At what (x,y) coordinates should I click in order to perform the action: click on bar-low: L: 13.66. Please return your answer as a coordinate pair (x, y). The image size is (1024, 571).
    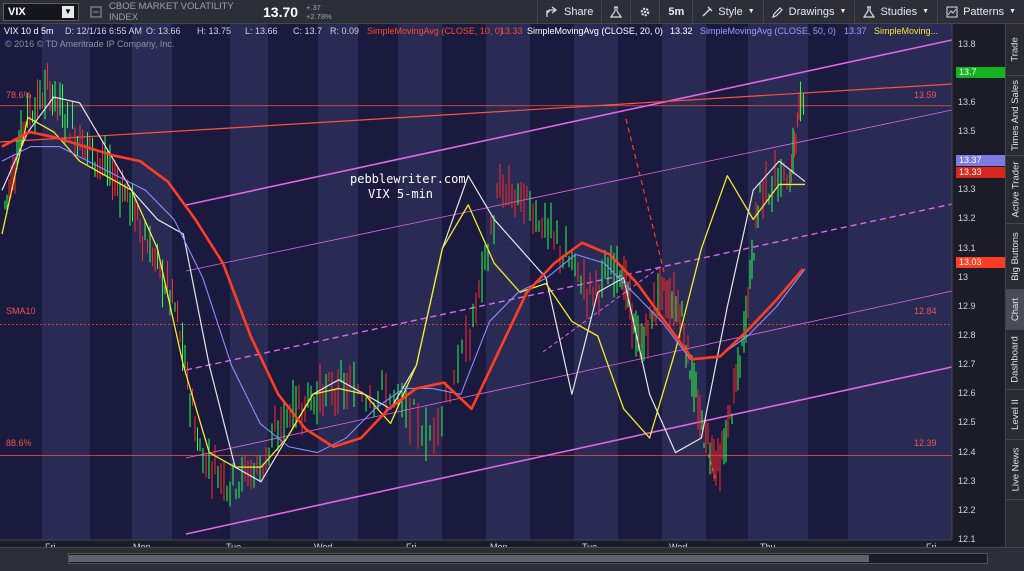
    Looking at the image, I should click on (261, 31).